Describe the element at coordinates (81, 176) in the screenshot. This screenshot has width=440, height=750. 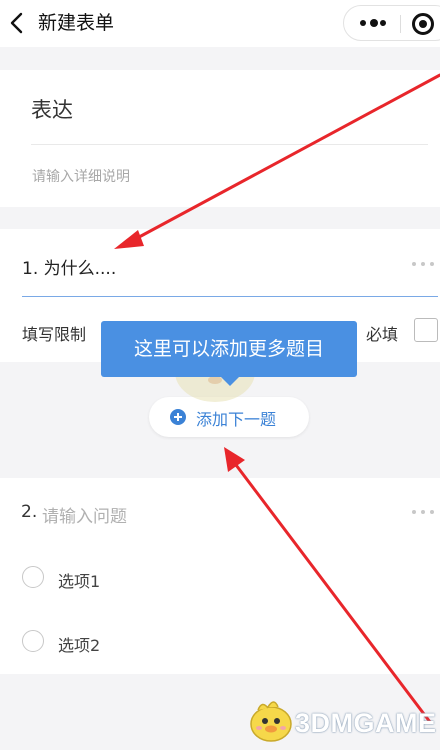
I see `form-description-input: 请输入详细说明` at that location.